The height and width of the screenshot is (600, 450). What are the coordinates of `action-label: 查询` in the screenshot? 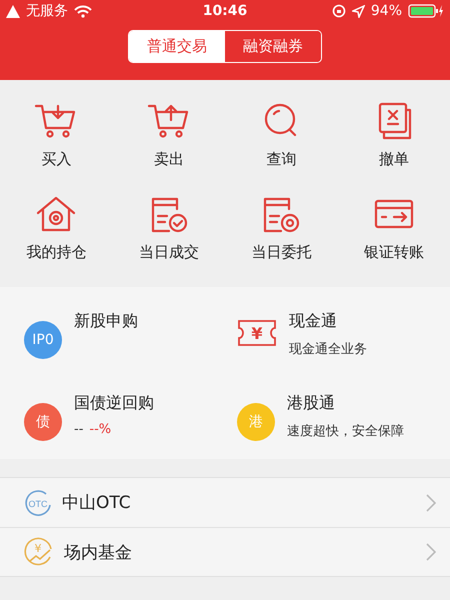 It's located at (281, 159).